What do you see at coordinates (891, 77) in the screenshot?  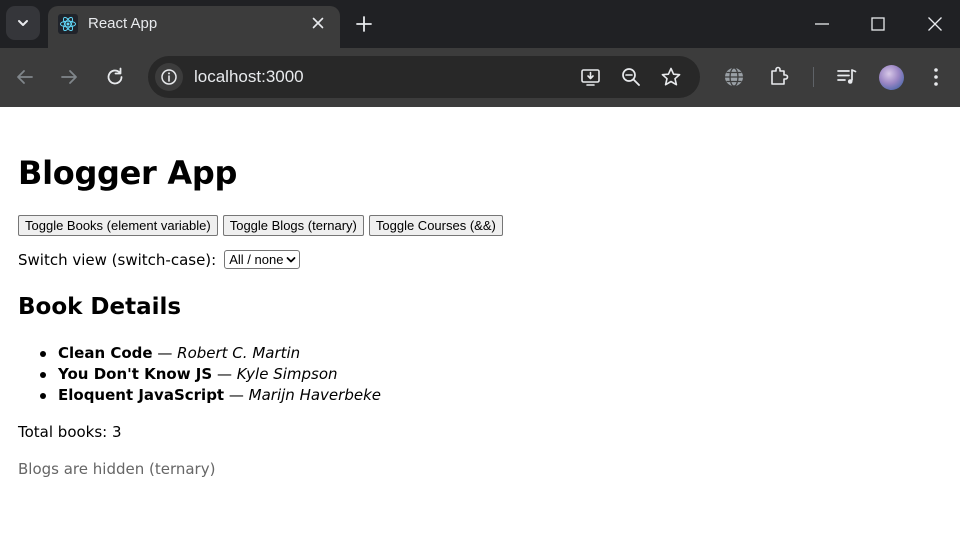 I see `profile-avatar` at bounding box center [891, 77].